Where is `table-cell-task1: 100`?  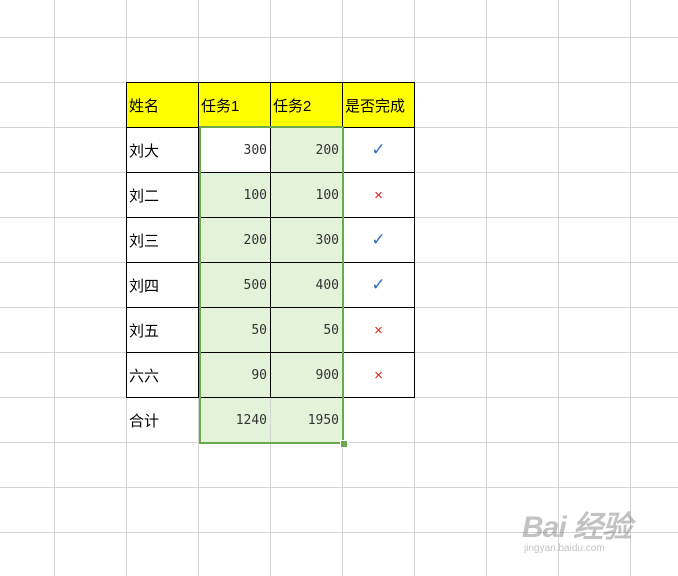 table-cell-task1: 100 is located at coordinates (234, 195).